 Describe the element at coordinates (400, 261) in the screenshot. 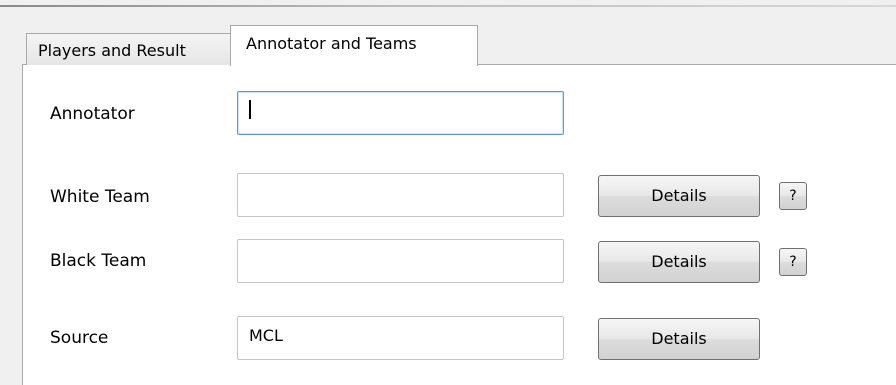

I see `black-team-input` at that location.